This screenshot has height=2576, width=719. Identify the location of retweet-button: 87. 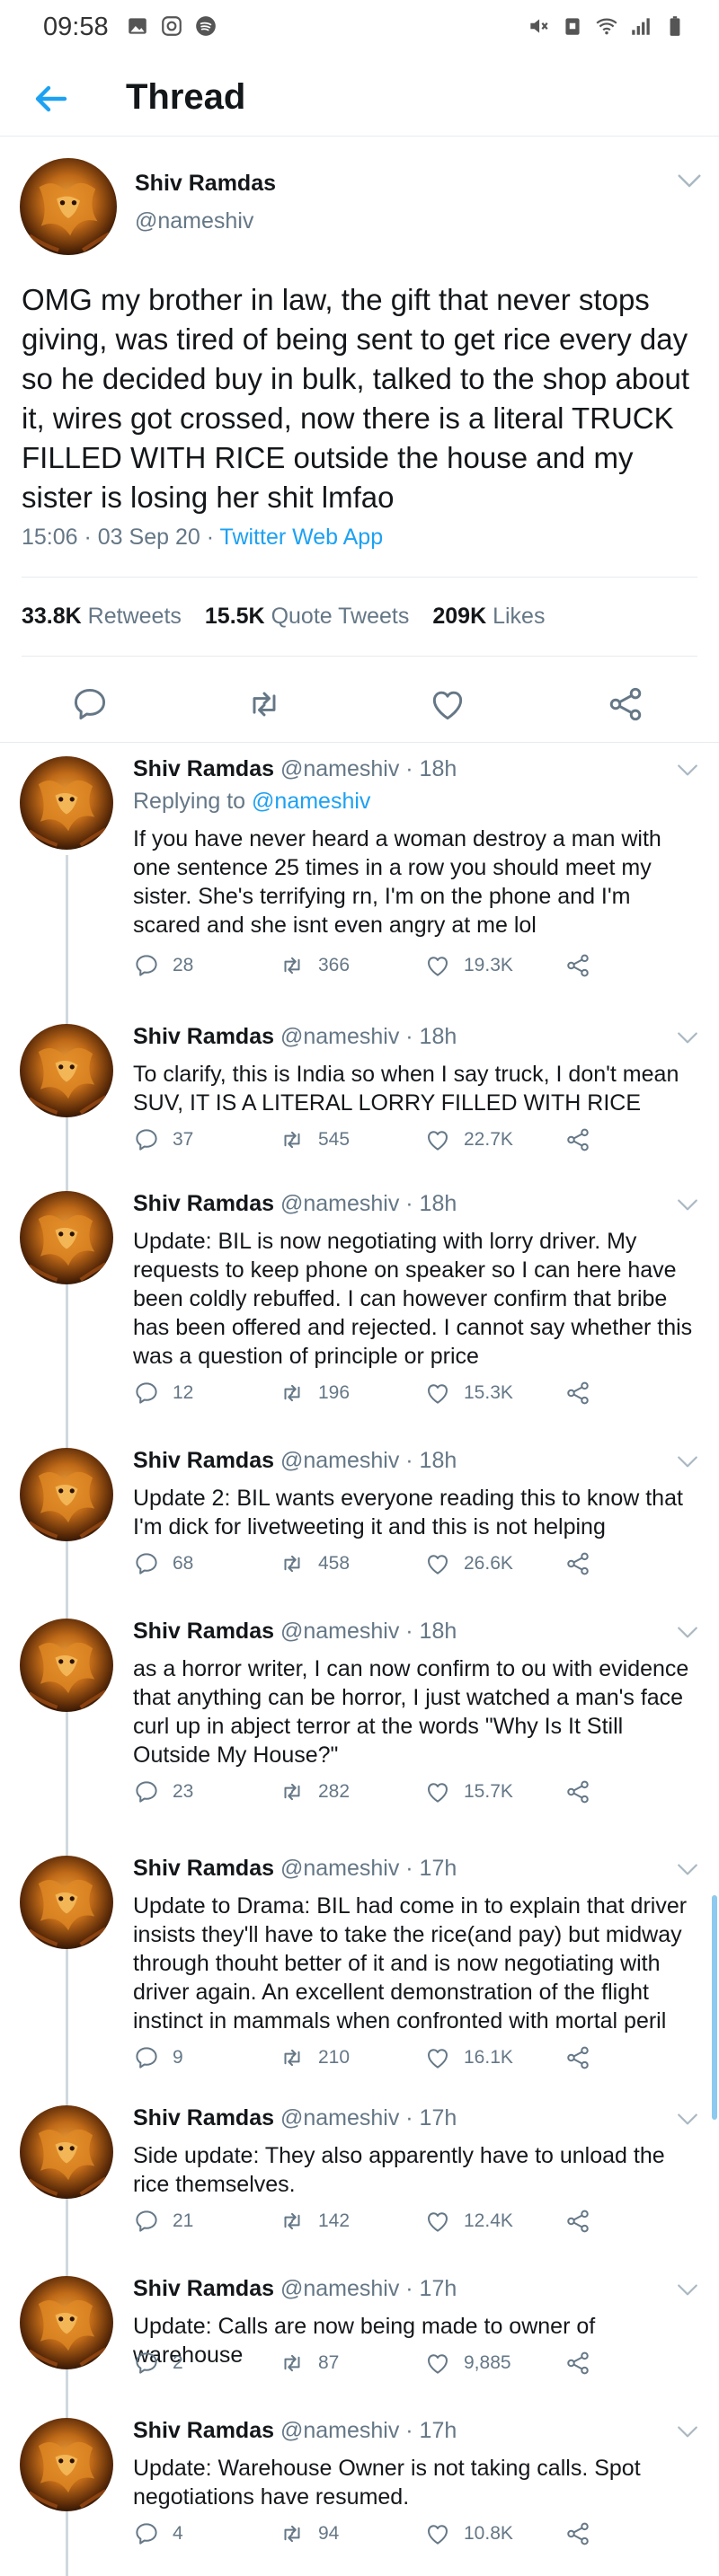
(309, 2363).